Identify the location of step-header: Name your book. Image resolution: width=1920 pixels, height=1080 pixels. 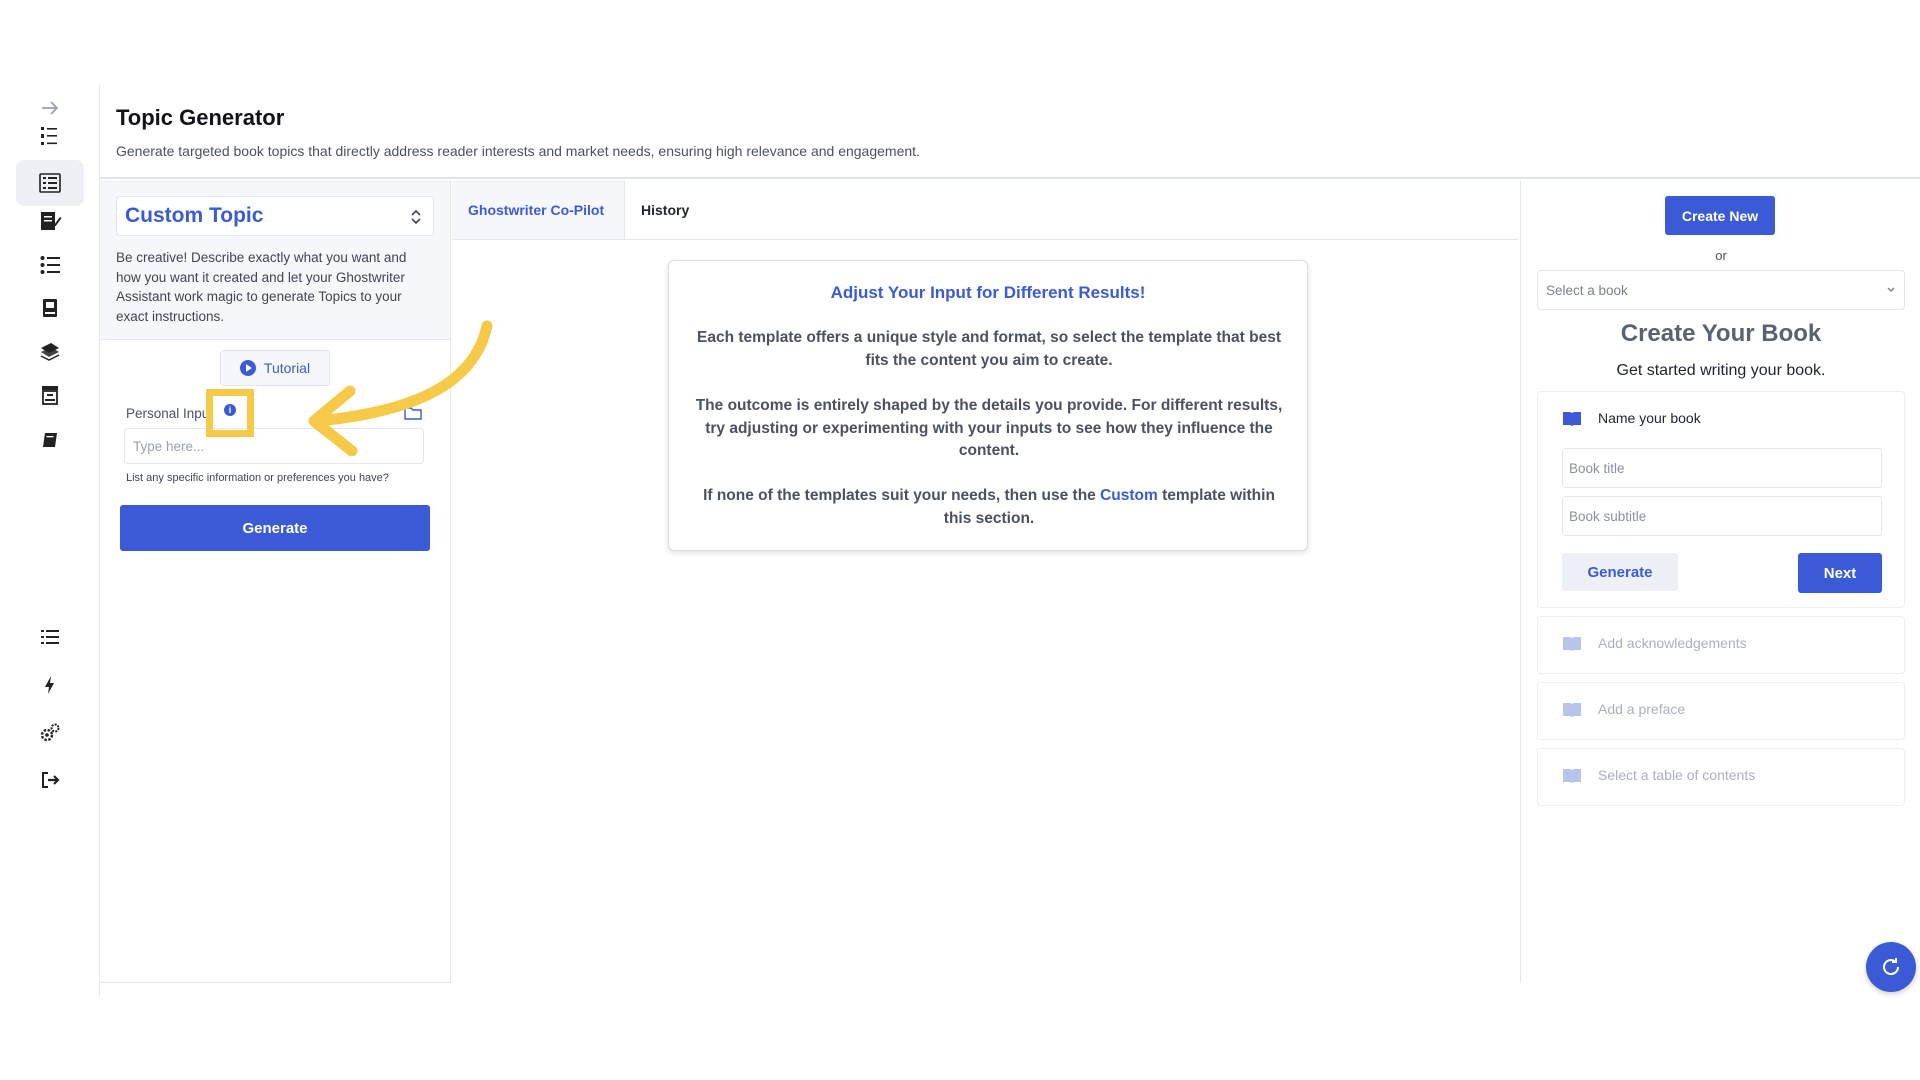
(1631, 418).